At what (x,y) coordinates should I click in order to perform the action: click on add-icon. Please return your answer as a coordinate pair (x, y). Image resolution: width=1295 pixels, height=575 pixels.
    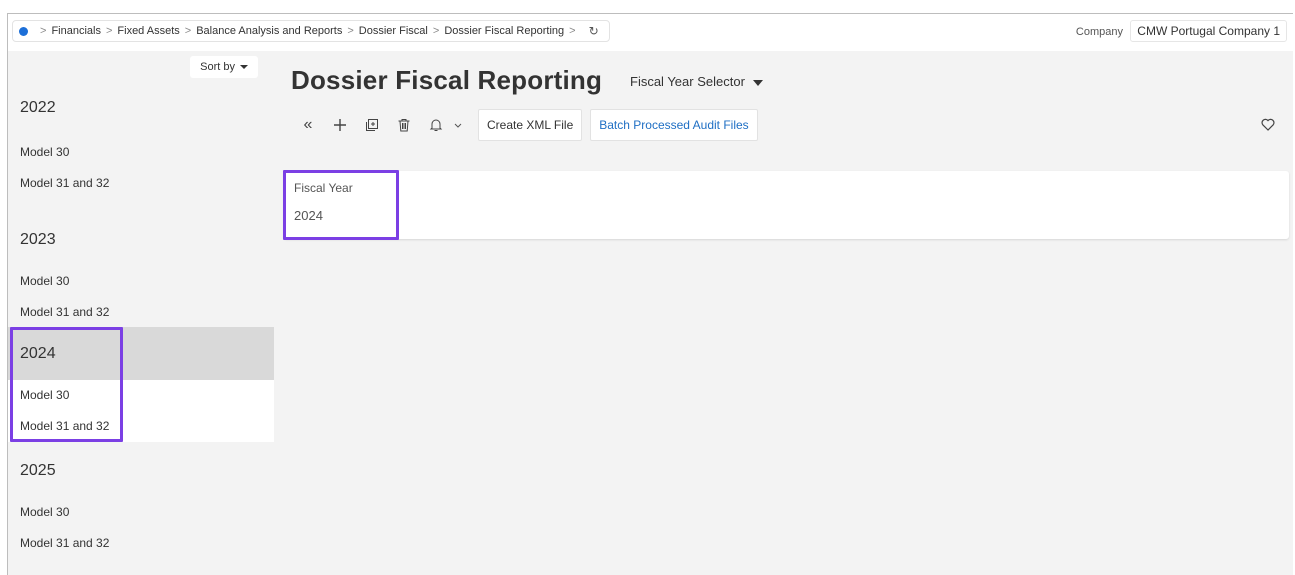
    Looking at the image, I should click on (340, 125).